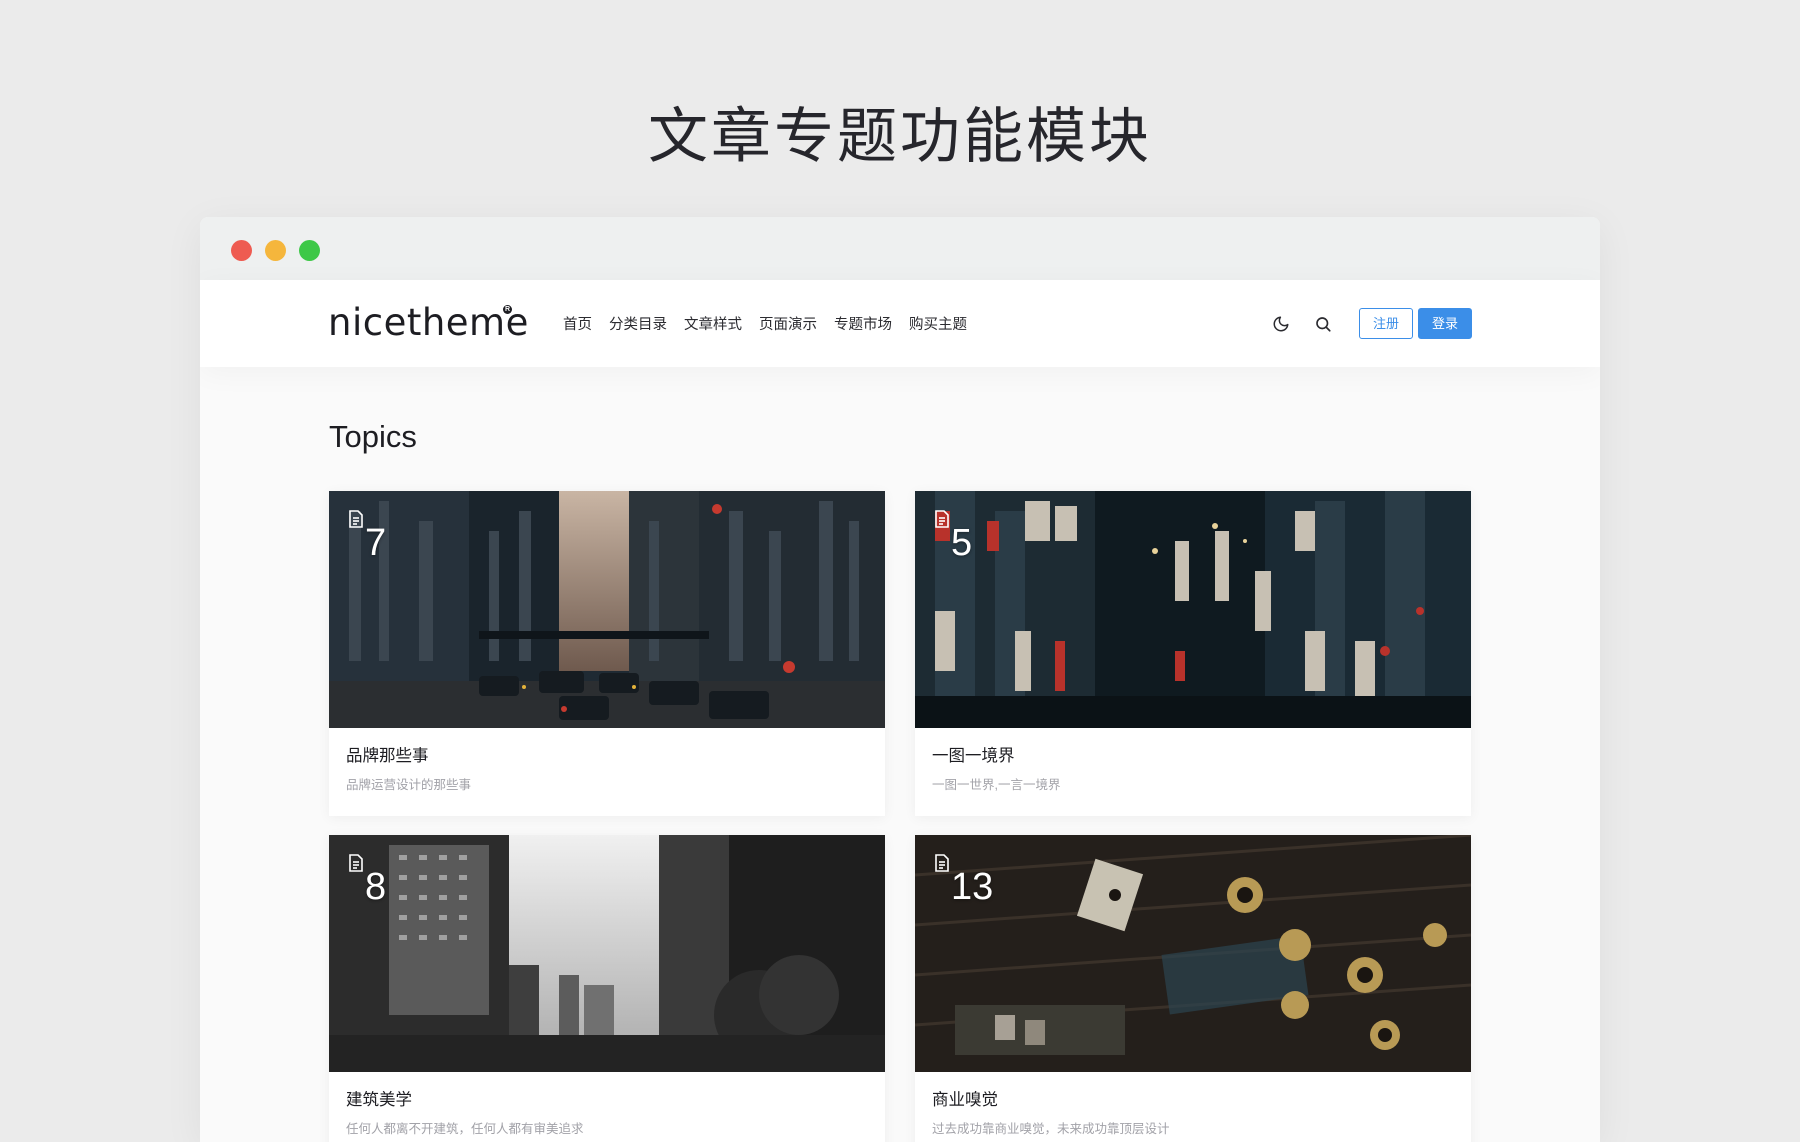  What do you see at coordinates (241, 250) in the screenshot?
I see `close-window-button` at bounding box center [241, 250].